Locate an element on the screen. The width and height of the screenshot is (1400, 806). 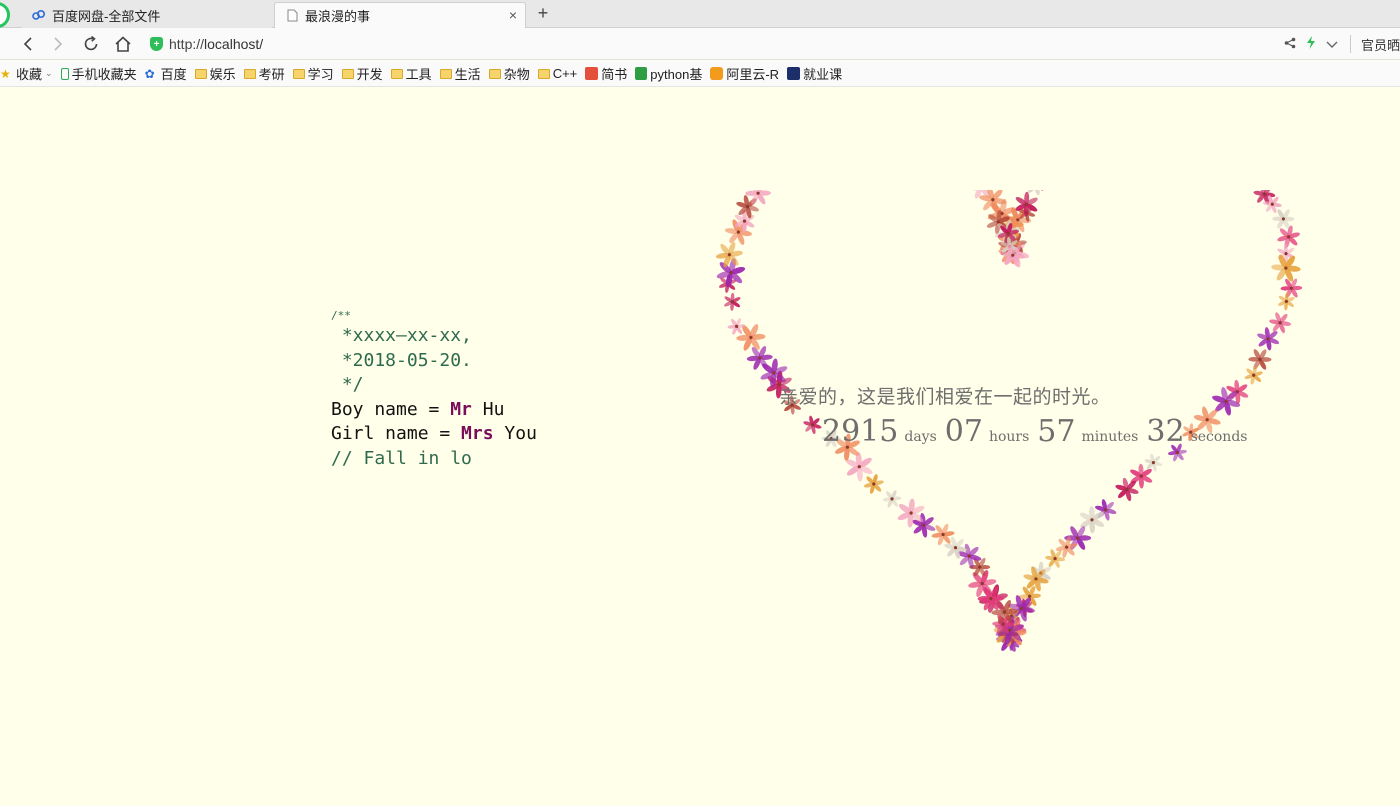
back-arrow-icon is located at coordinates (27, 44).